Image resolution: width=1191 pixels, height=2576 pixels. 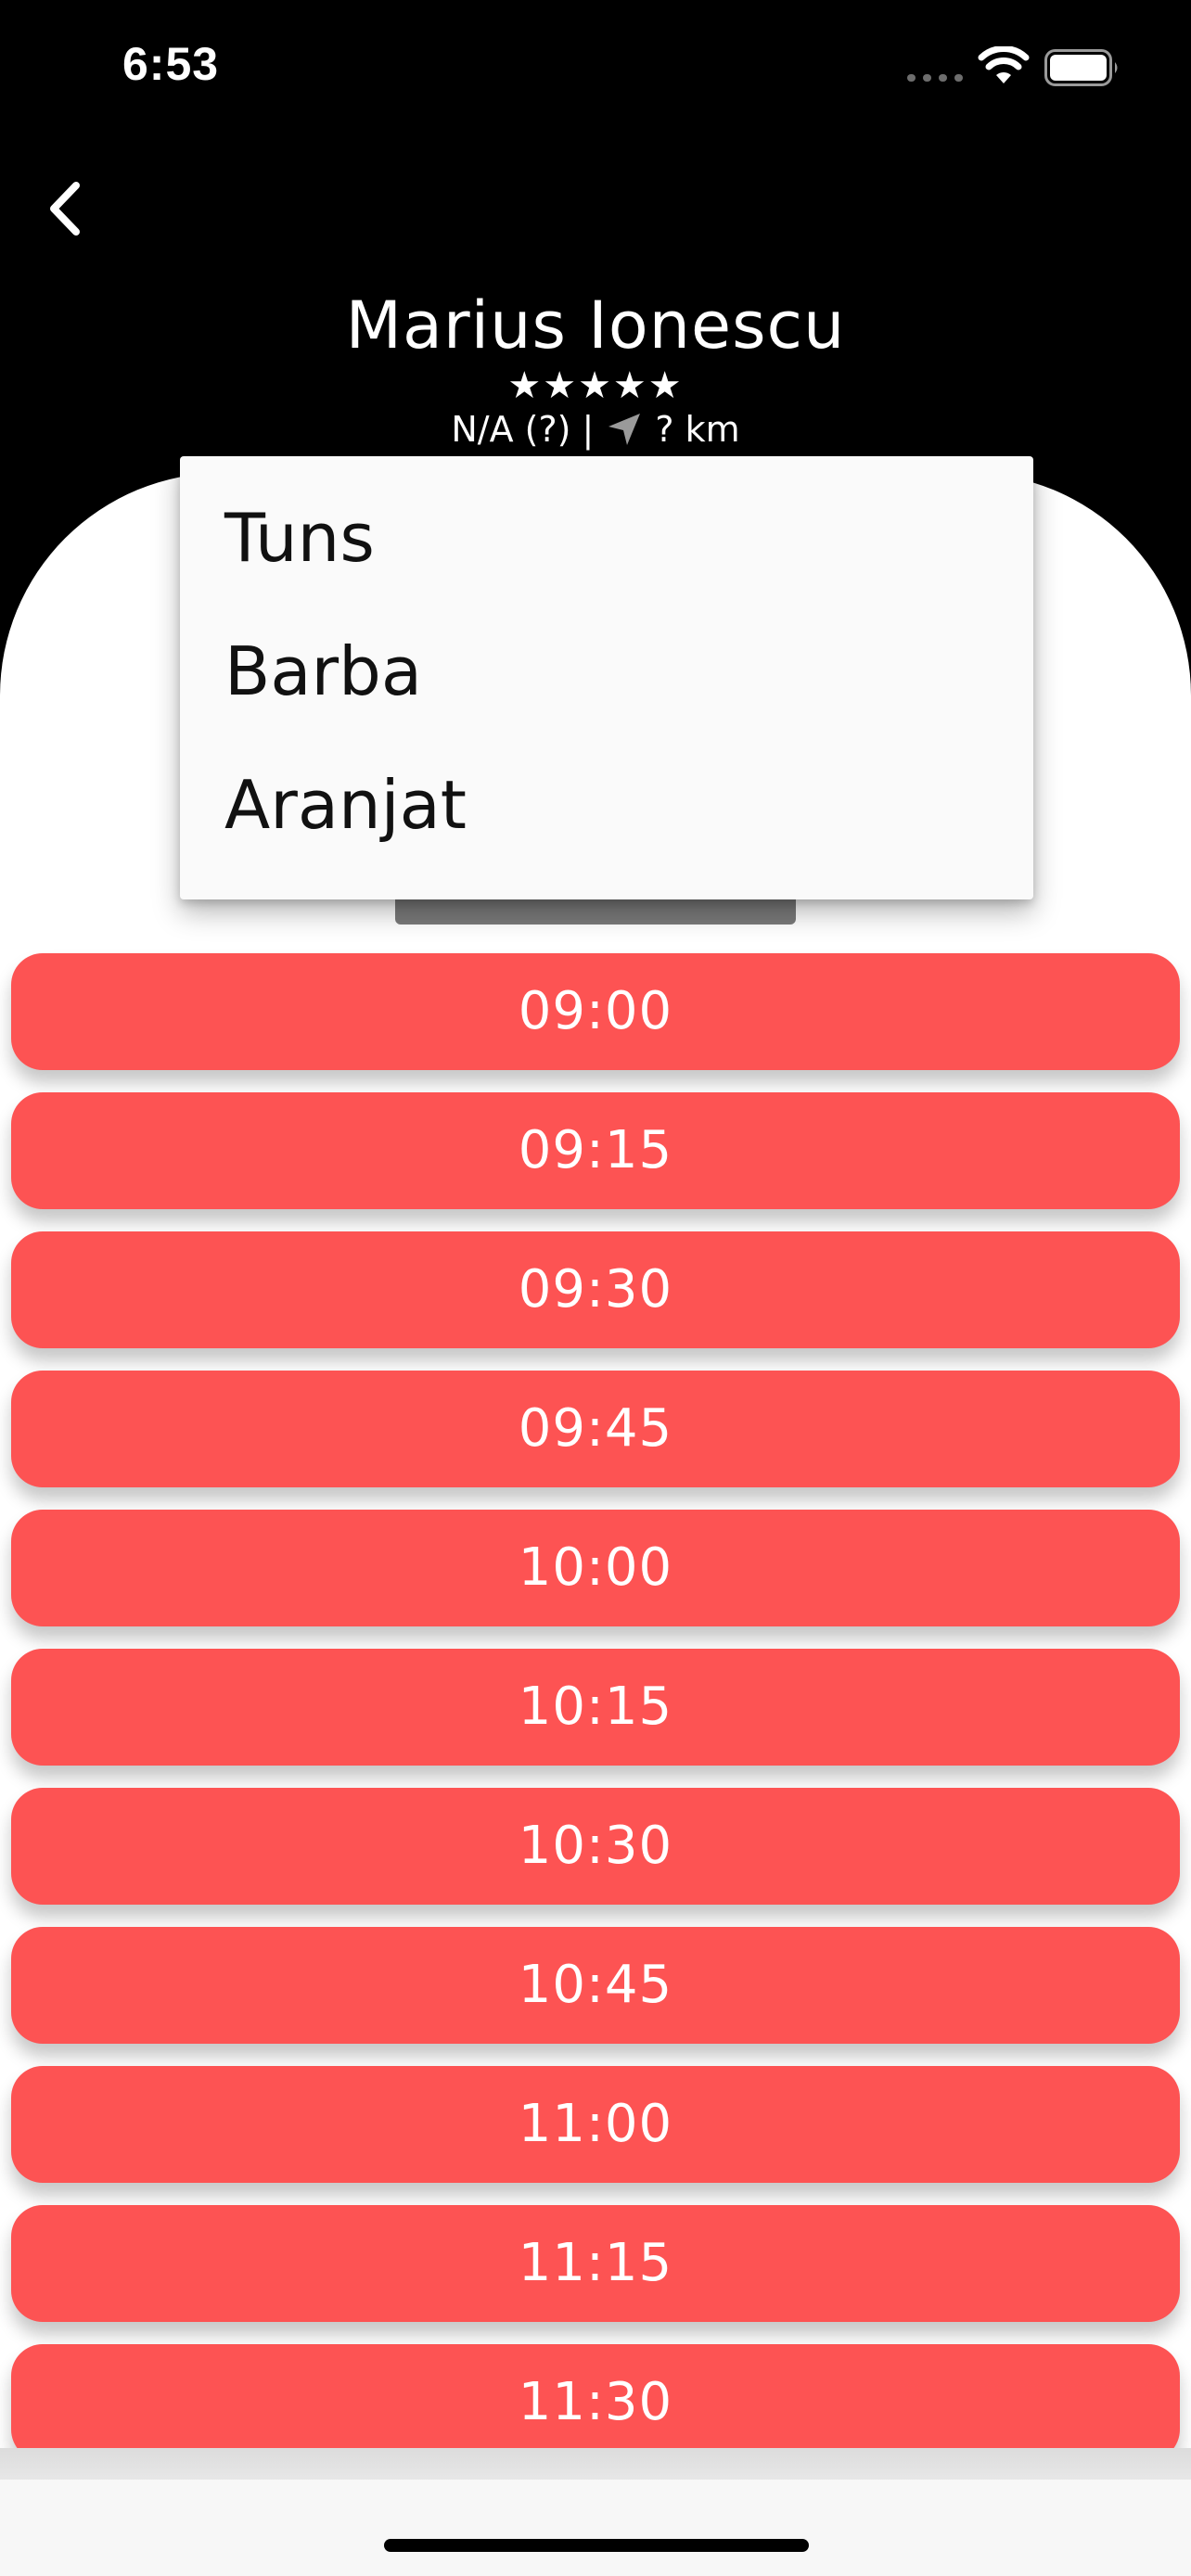 What do you see at coordinates (523, 430) in the screenshot?
I see `rating-text: N/A (?) |` at bounding box center [523, 430].